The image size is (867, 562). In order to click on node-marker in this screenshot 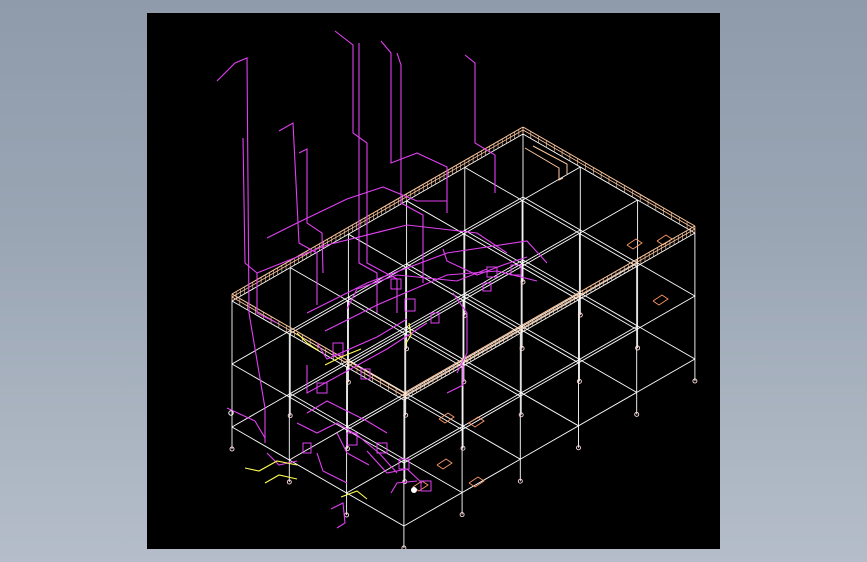, I will do `click(231, 413)`.